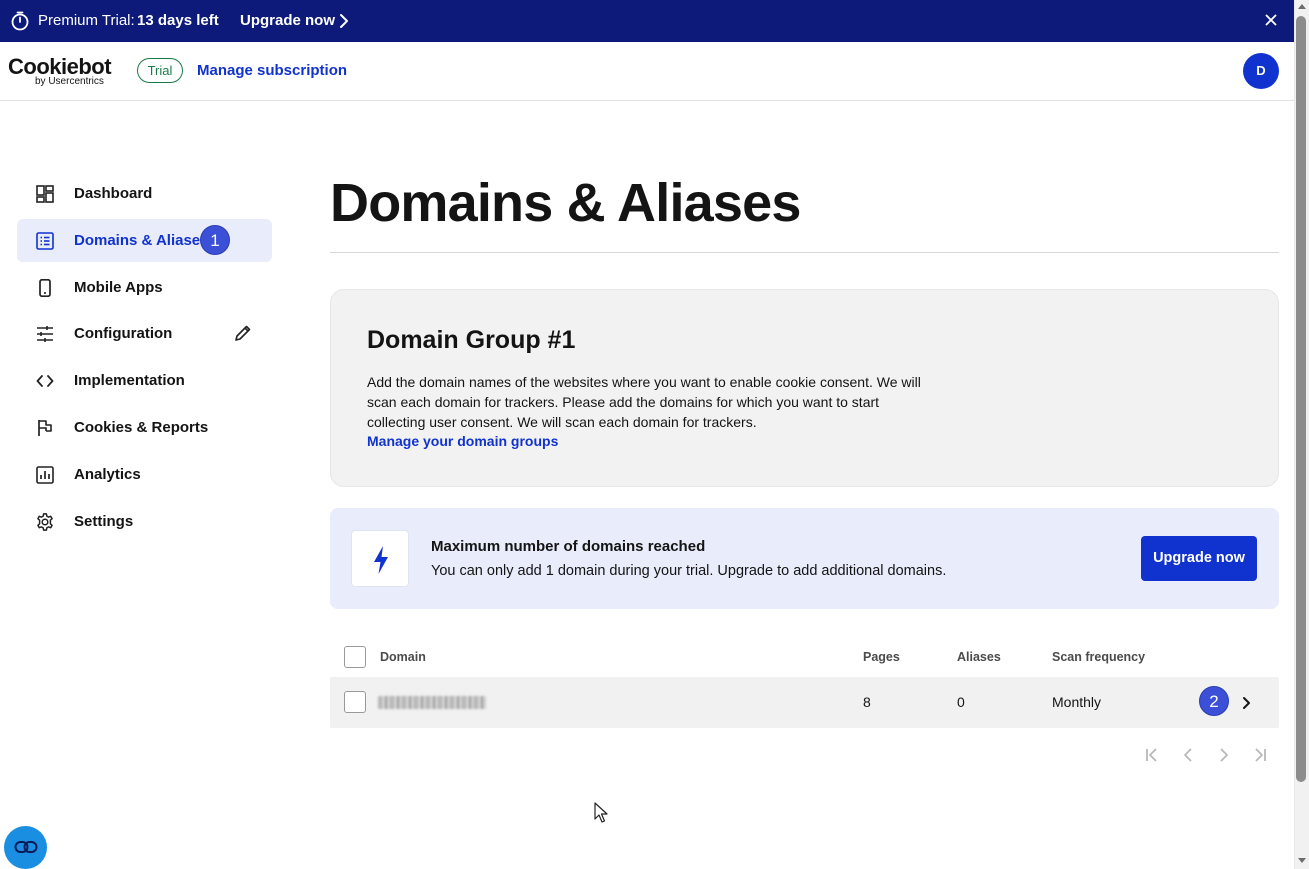 The height and width of the screenshot is (869, 1309). What do you see at coordinates (1188, 755) in the screenshot?
I see `previous-page-icon` at bounding box center [1188, 755].